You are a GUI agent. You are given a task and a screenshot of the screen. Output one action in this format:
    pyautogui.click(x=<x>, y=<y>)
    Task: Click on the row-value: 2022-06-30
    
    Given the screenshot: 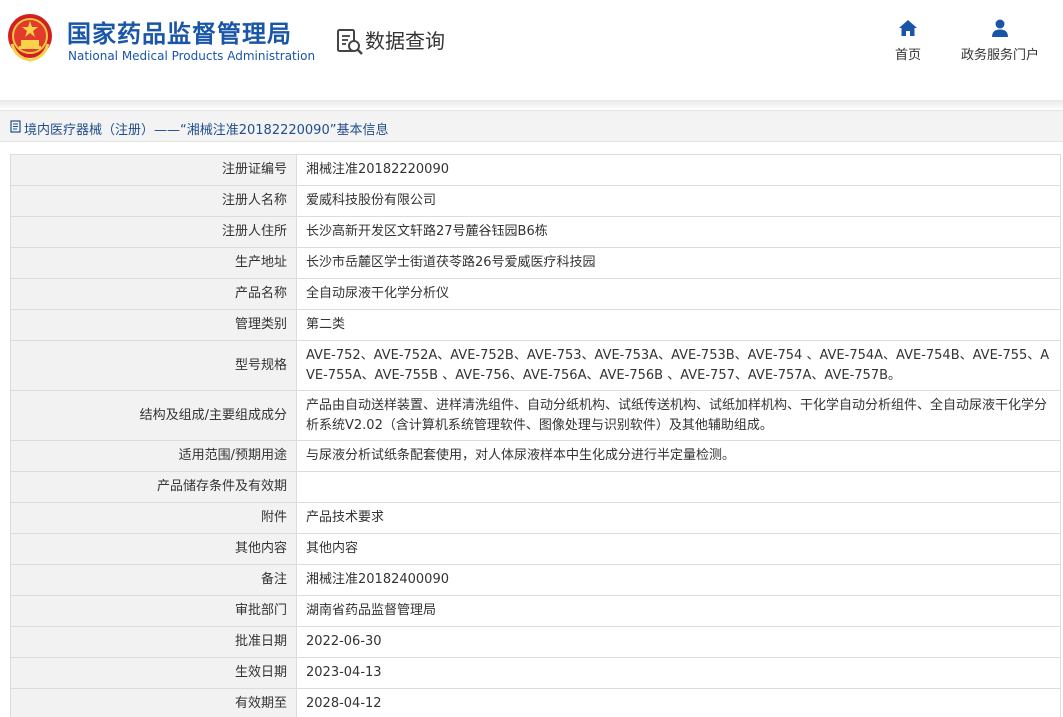 What is the action you would take?
    pyautogui.click(x=678, y=642)
    